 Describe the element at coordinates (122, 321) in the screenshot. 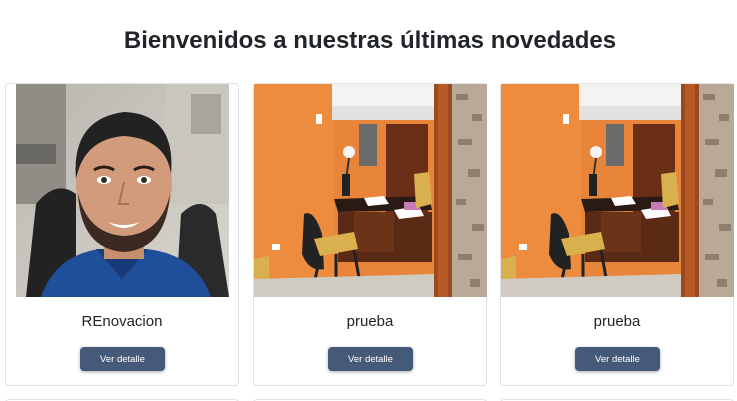

I see `product-title: REnovacion` at that location.